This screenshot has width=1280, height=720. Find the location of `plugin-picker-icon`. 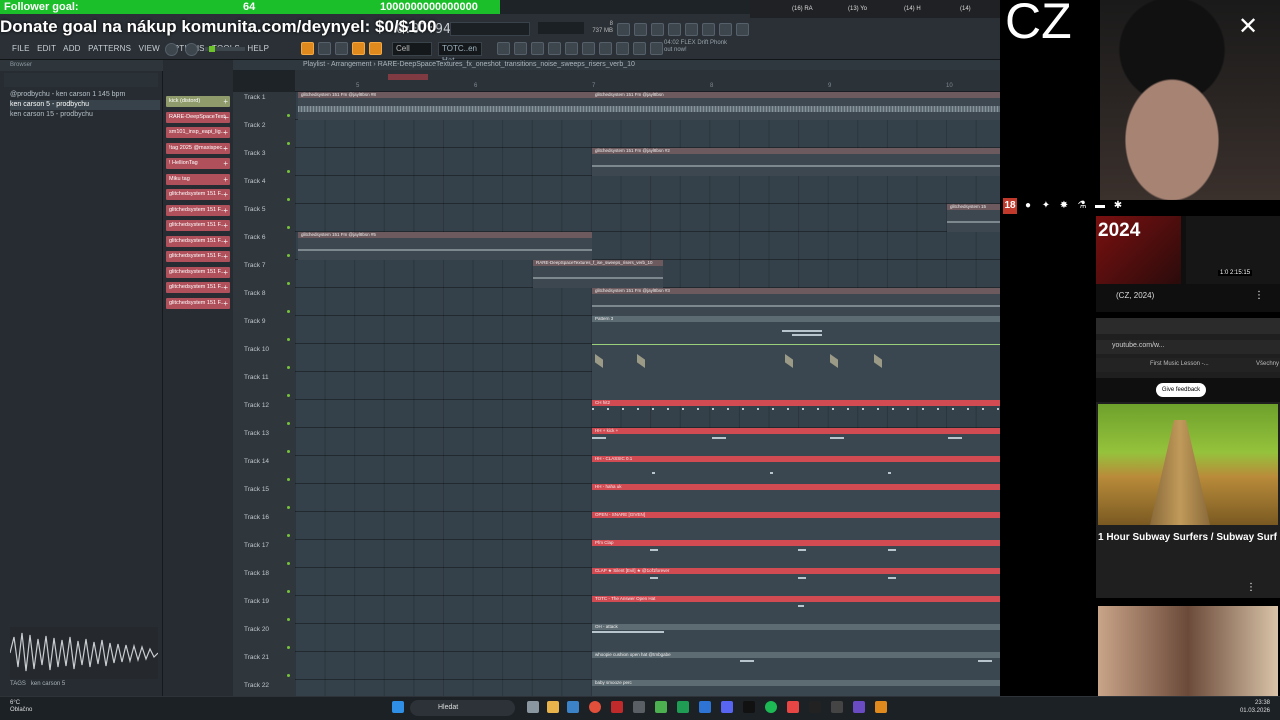

plugin-picker-icon is located at coordinates (742, 29).